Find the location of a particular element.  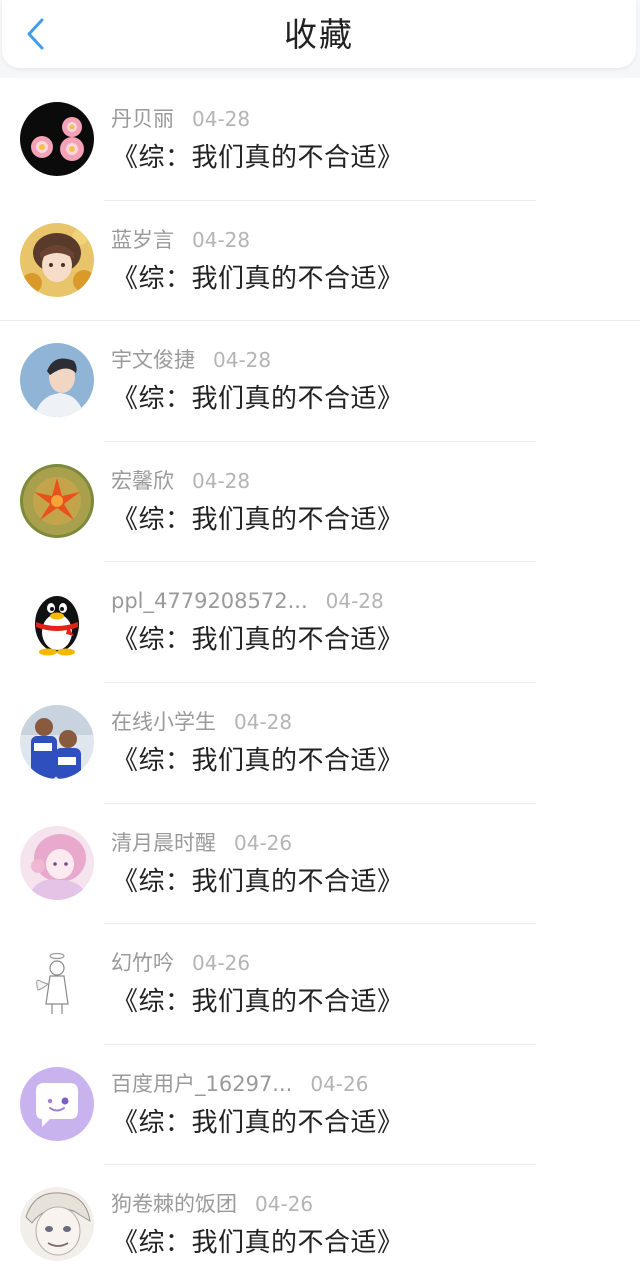

user-name: 幻竹吟 is located at coordinates (142, 963).